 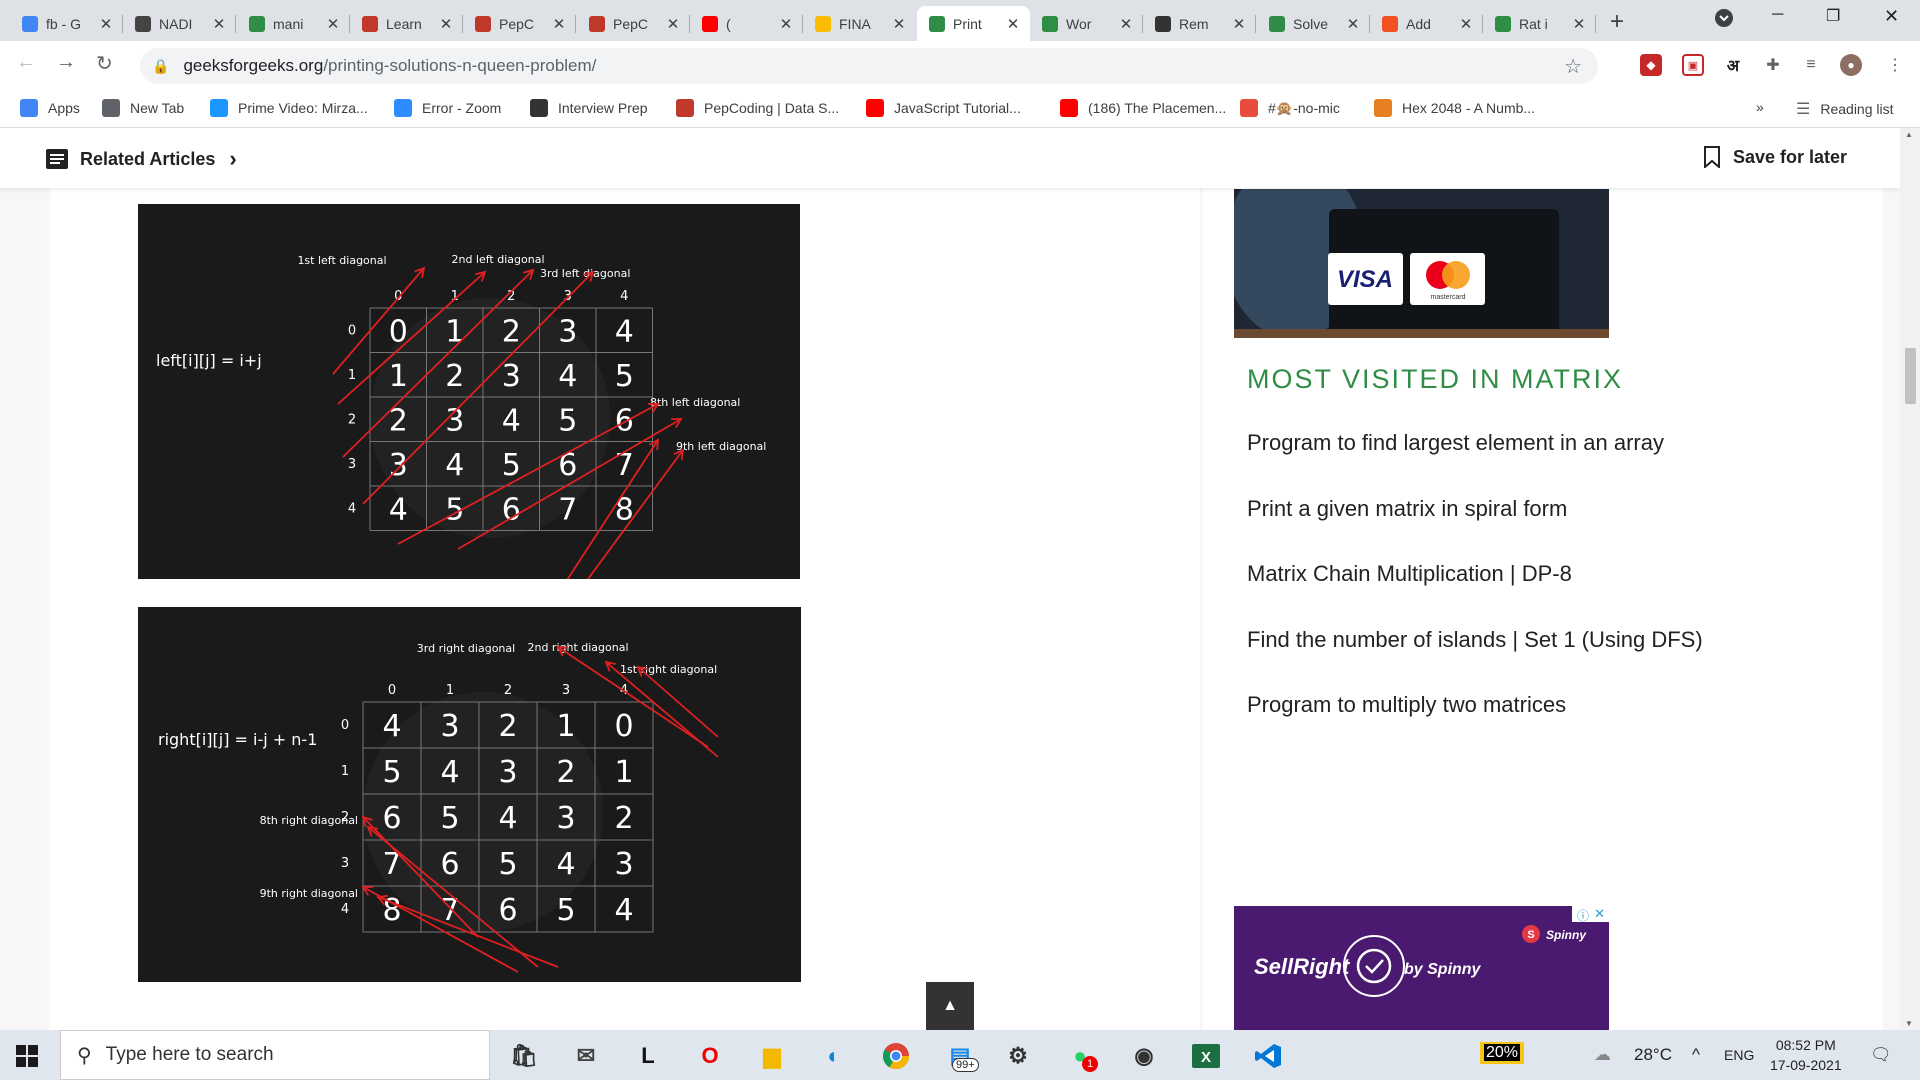 I want to click on bookmark-item: Interview Prep, so click(x=588, y=108).